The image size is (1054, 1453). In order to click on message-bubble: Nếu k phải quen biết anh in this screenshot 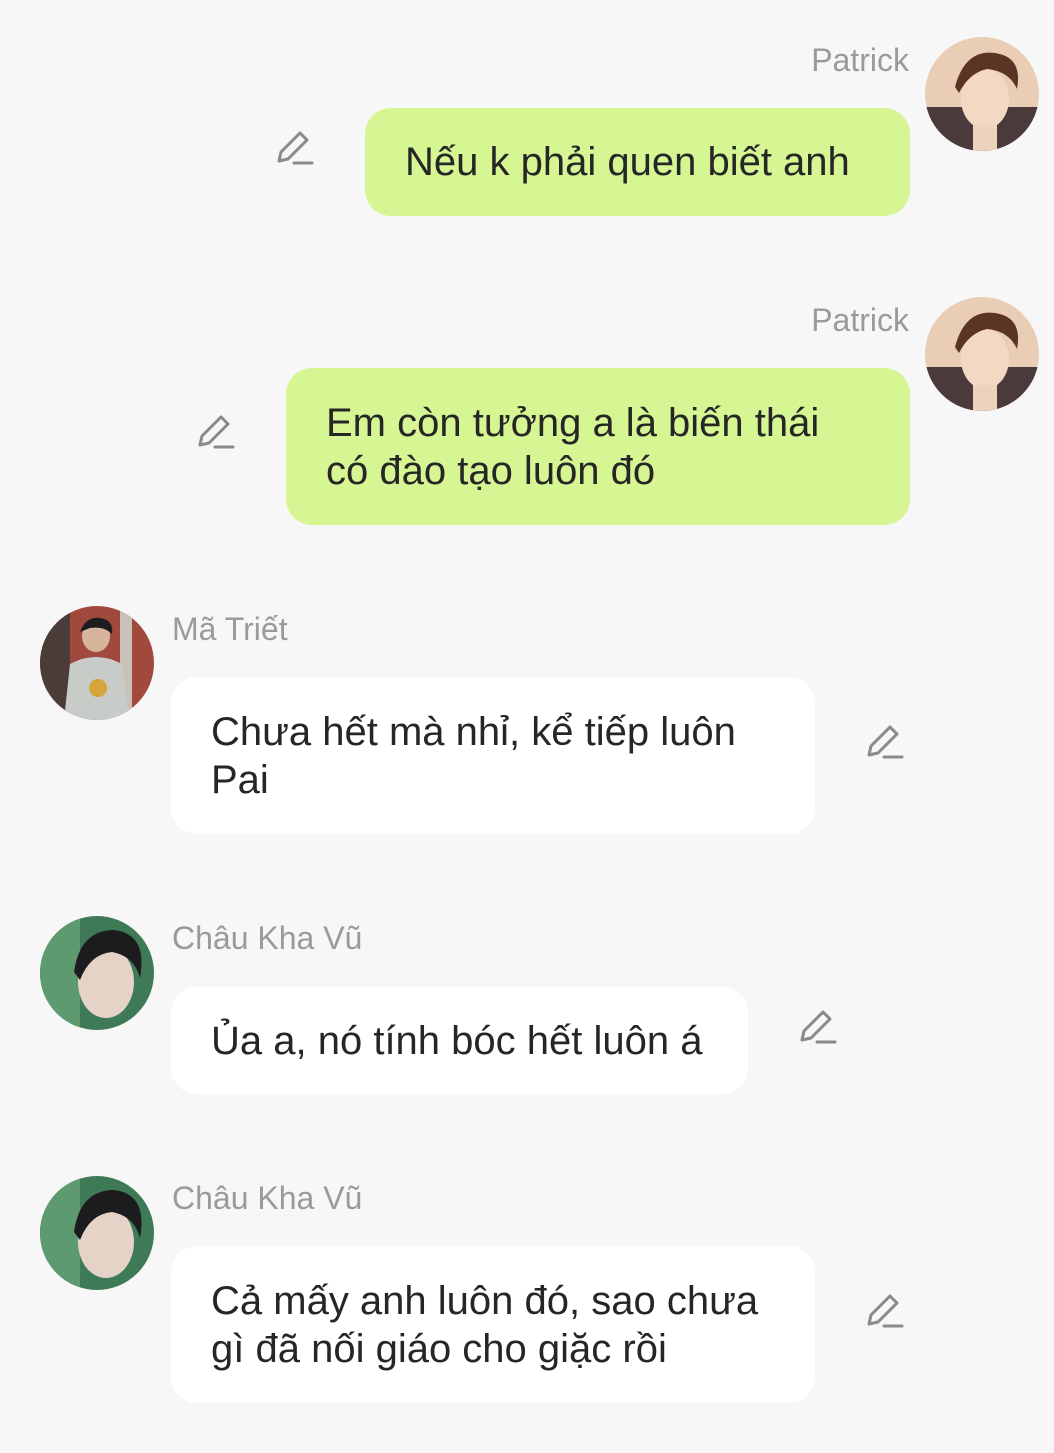, I will do `click(637, 162)`.